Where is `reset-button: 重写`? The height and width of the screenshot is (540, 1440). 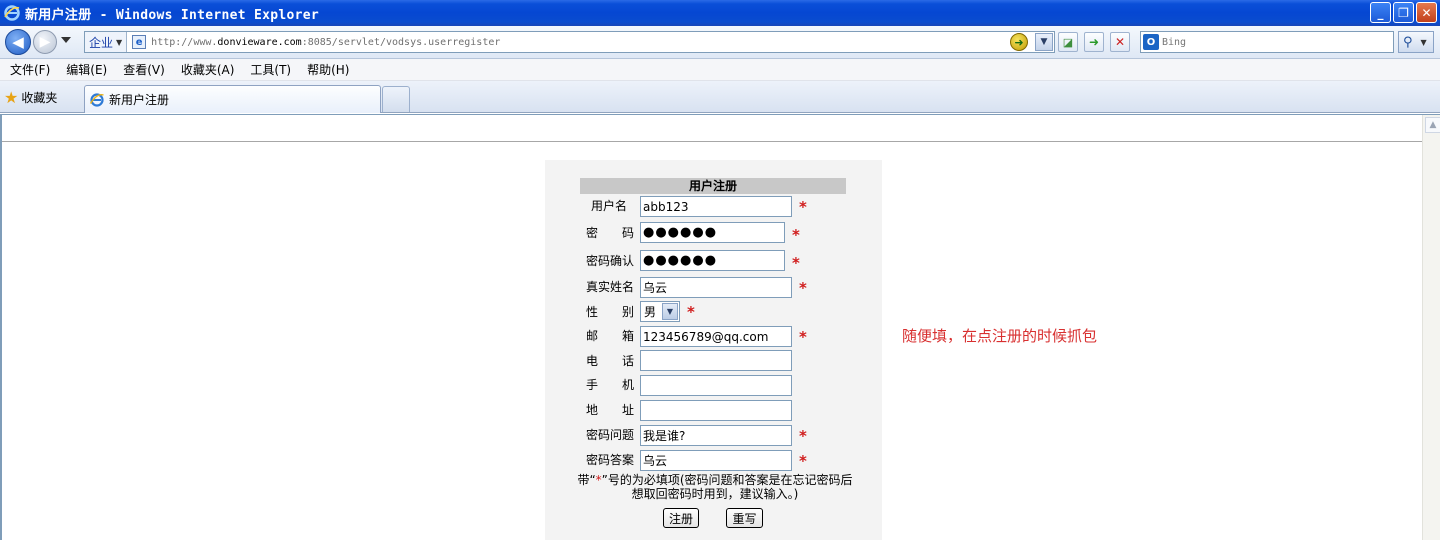 reset-button: 重写 is located at coordinates (744, 518).